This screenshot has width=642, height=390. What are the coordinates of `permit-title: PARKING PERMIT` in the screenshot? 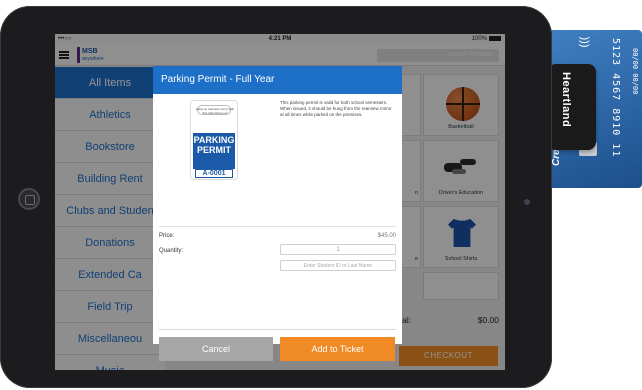 It's located at (214, 151).